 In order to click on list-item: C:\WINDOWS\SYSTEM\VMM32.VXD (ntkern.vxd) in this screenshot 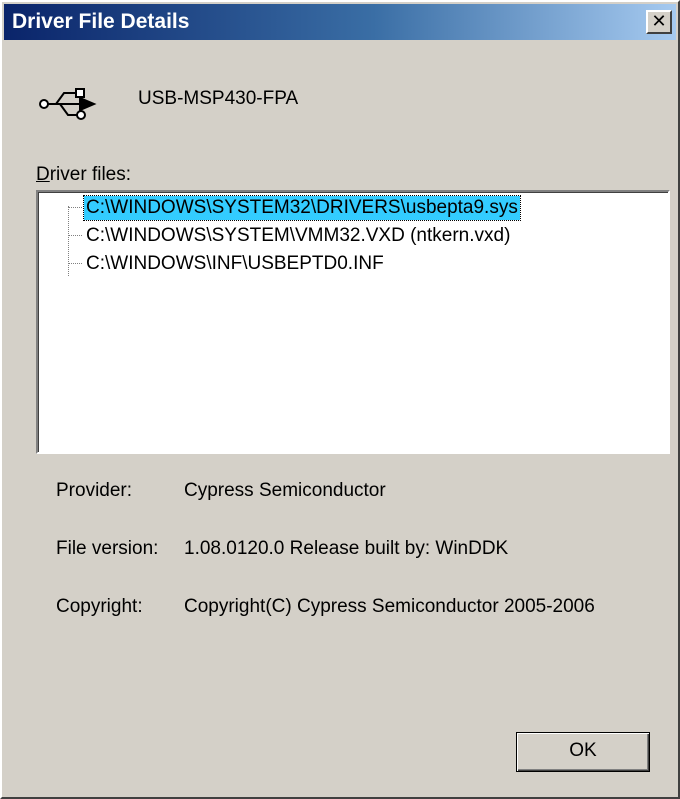, I will do `click(290, 237)`.